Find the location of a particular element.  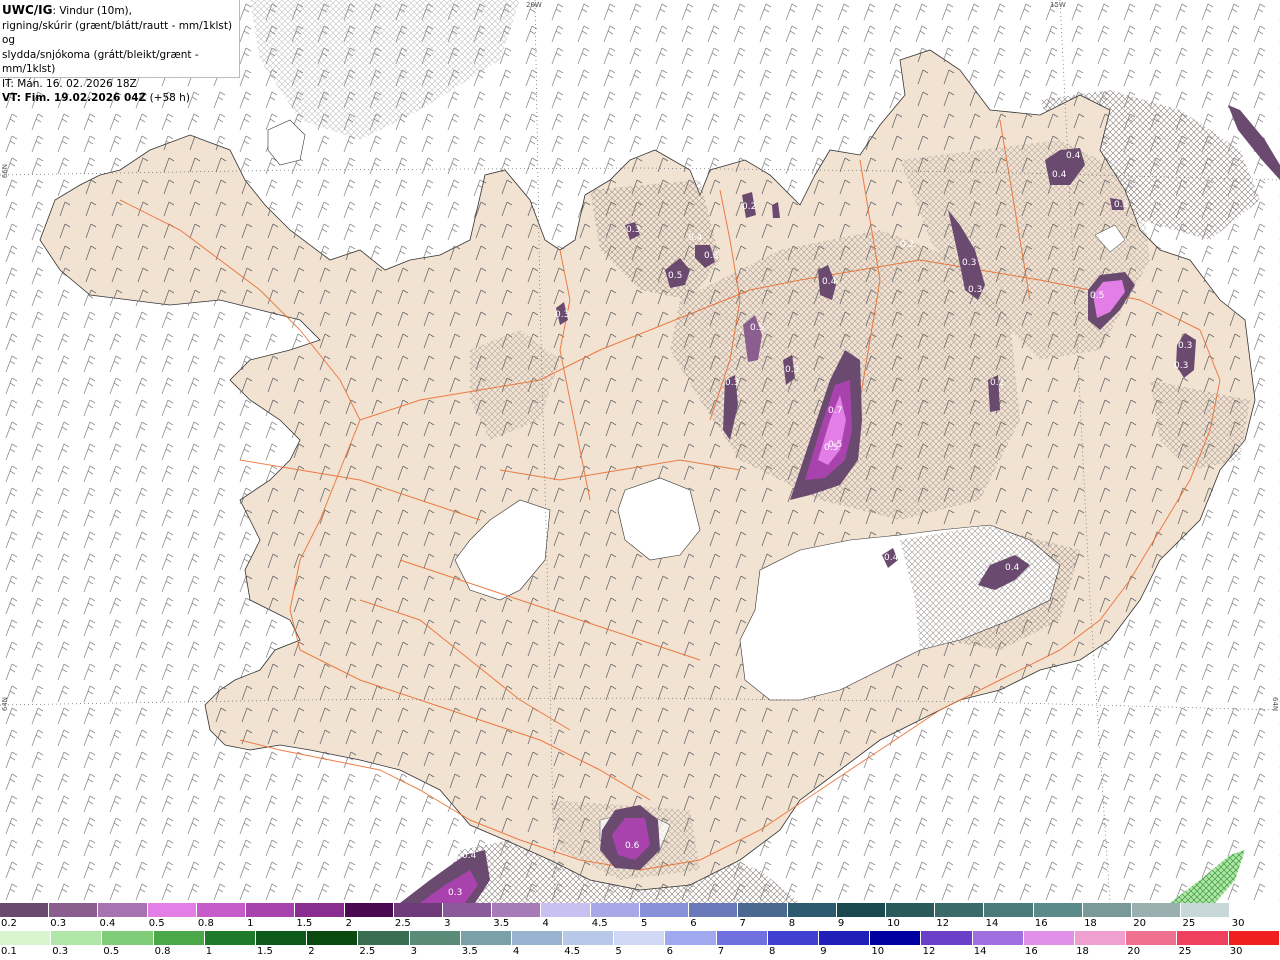

legend_snow-label: 6 is located at coordinates (693, 923).